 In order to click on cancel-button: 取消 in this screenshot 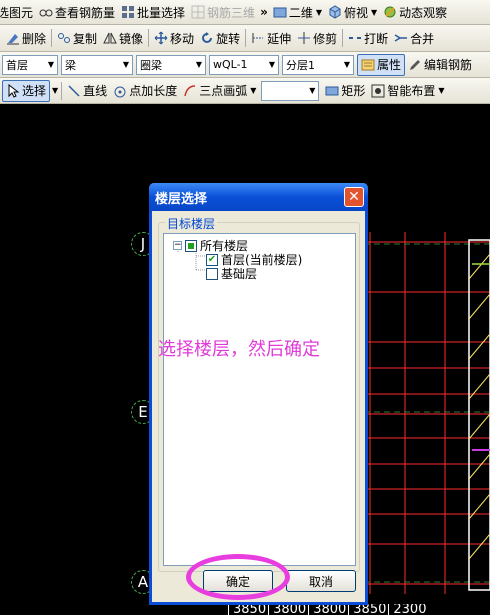, I will do `click(321, 581)`.